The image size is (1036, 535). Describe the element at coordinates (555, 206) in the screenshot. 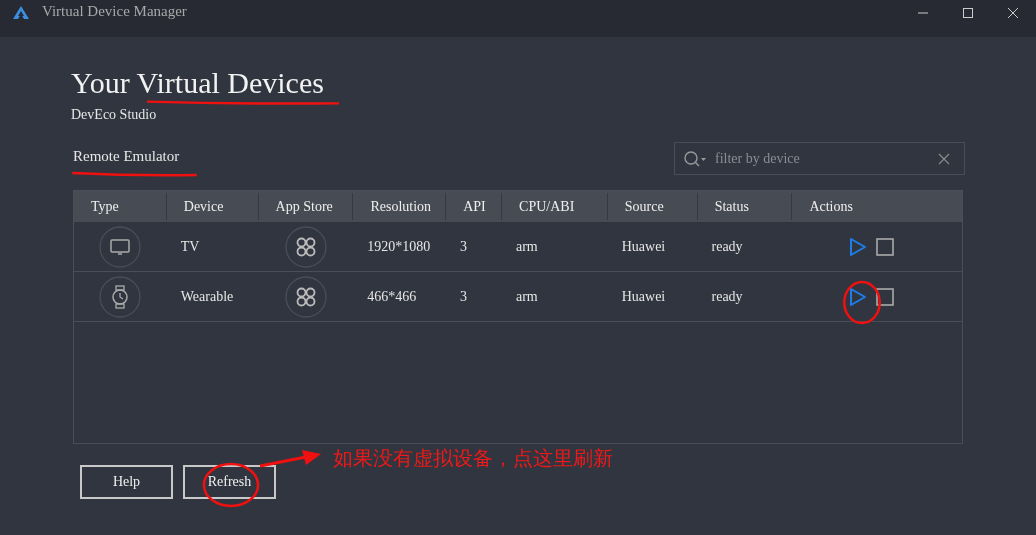

I see `column-header: CPU/ABI` at that location.